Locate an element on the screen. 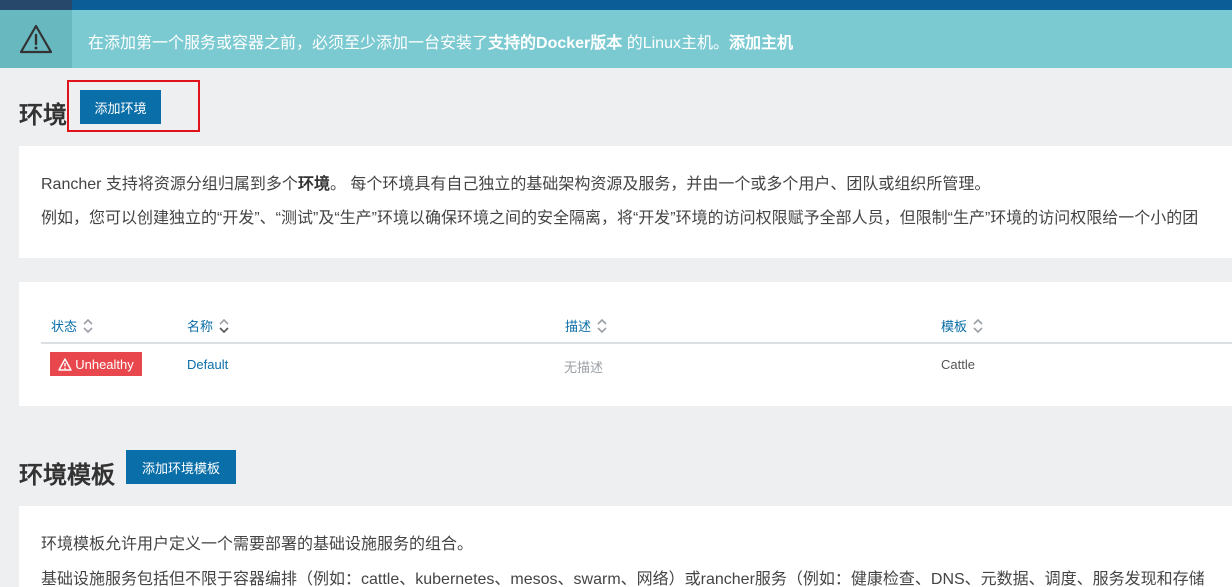 This screenshot has width=1232, height=587. status-badge-label: Unhealthy is located at coordinates (104, 364).